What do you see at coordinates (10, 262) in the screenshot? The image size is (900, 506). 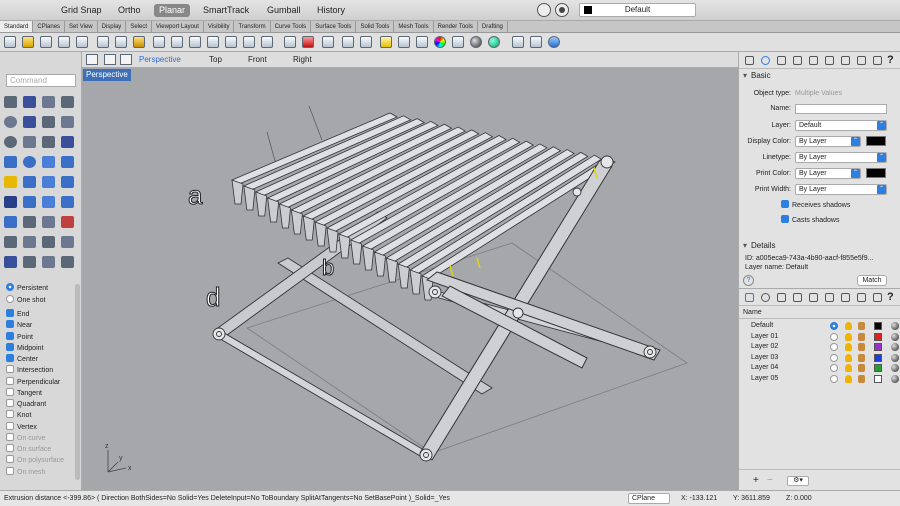 I see `split-icon` at bounding box center [10, 262].